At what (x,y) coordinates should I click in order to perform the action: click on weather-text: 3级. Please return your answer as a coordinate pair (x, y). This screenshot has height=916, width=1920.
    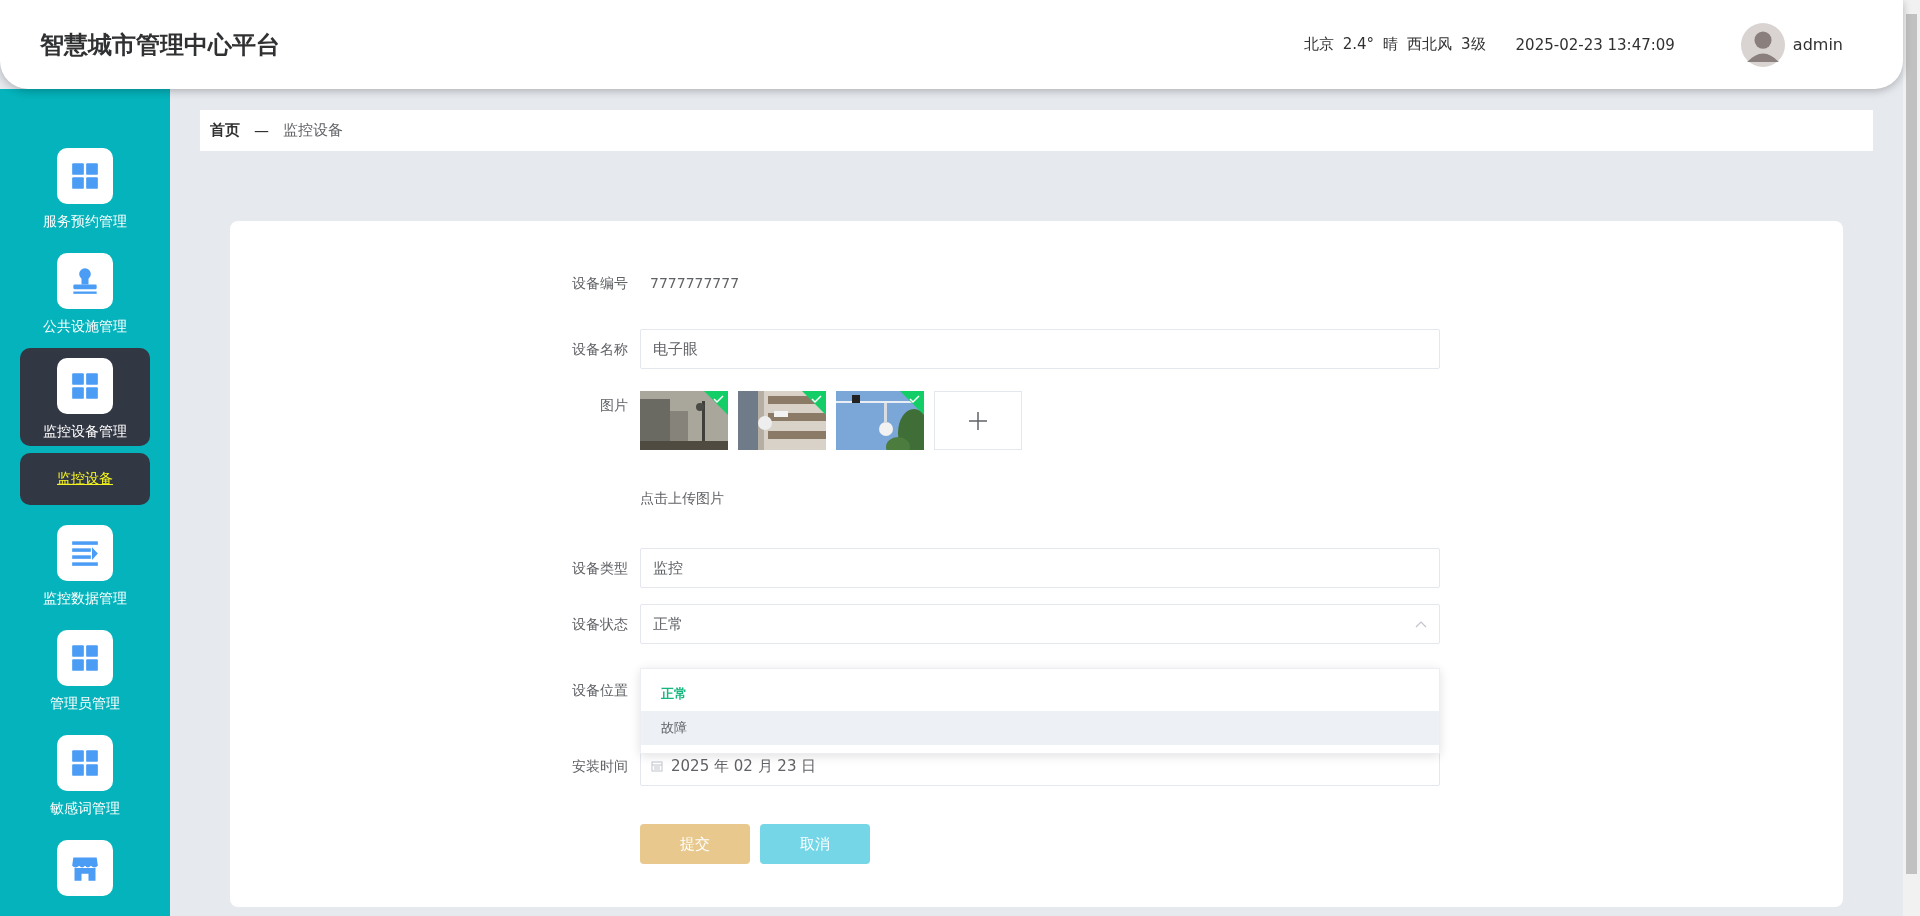
    Looking at the image, I should click on (1473, 44).